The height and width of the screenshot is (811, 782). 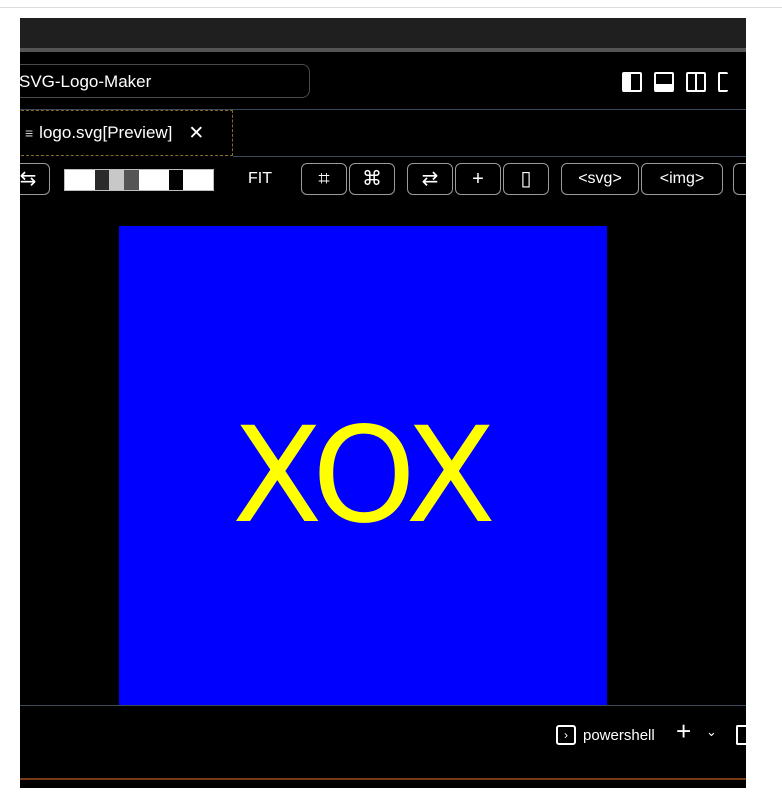 What do you see at coordinates (741, 735) in the screenshot?
I see `split-terminal-icon` at bounding box center [741, 735].